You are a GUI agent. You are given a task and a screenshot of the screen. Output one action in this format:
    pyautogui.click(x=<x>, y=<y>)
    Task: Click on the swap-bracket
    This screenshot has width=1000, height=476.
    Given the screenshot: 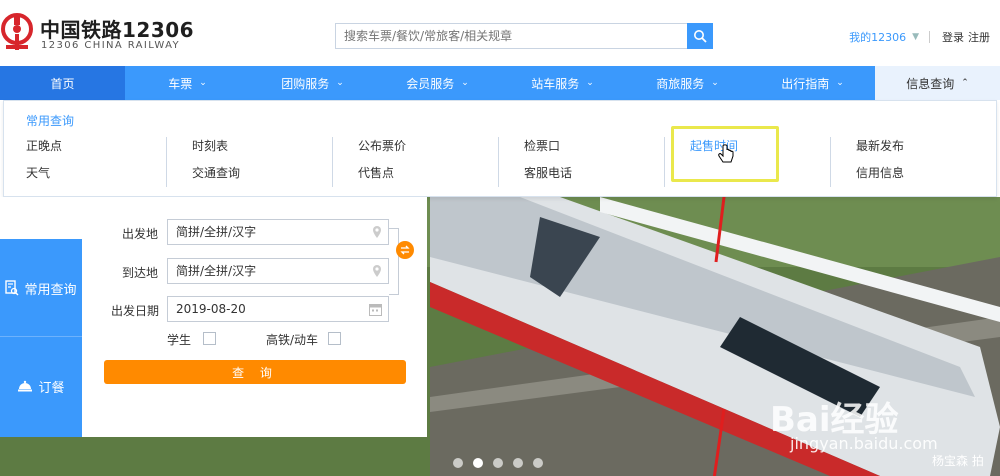 What is the action you would take?
    pyautogui.click(x=394, y=261)
    